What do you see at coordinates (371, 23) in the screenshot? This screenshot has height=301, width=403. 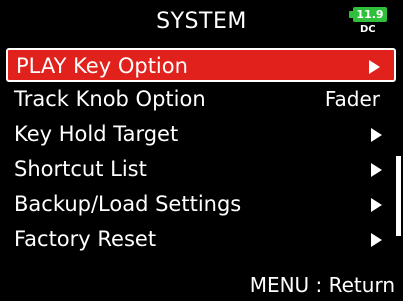 I see `battery-indicator: 11.9 DC` at bounding box center [371, 23].